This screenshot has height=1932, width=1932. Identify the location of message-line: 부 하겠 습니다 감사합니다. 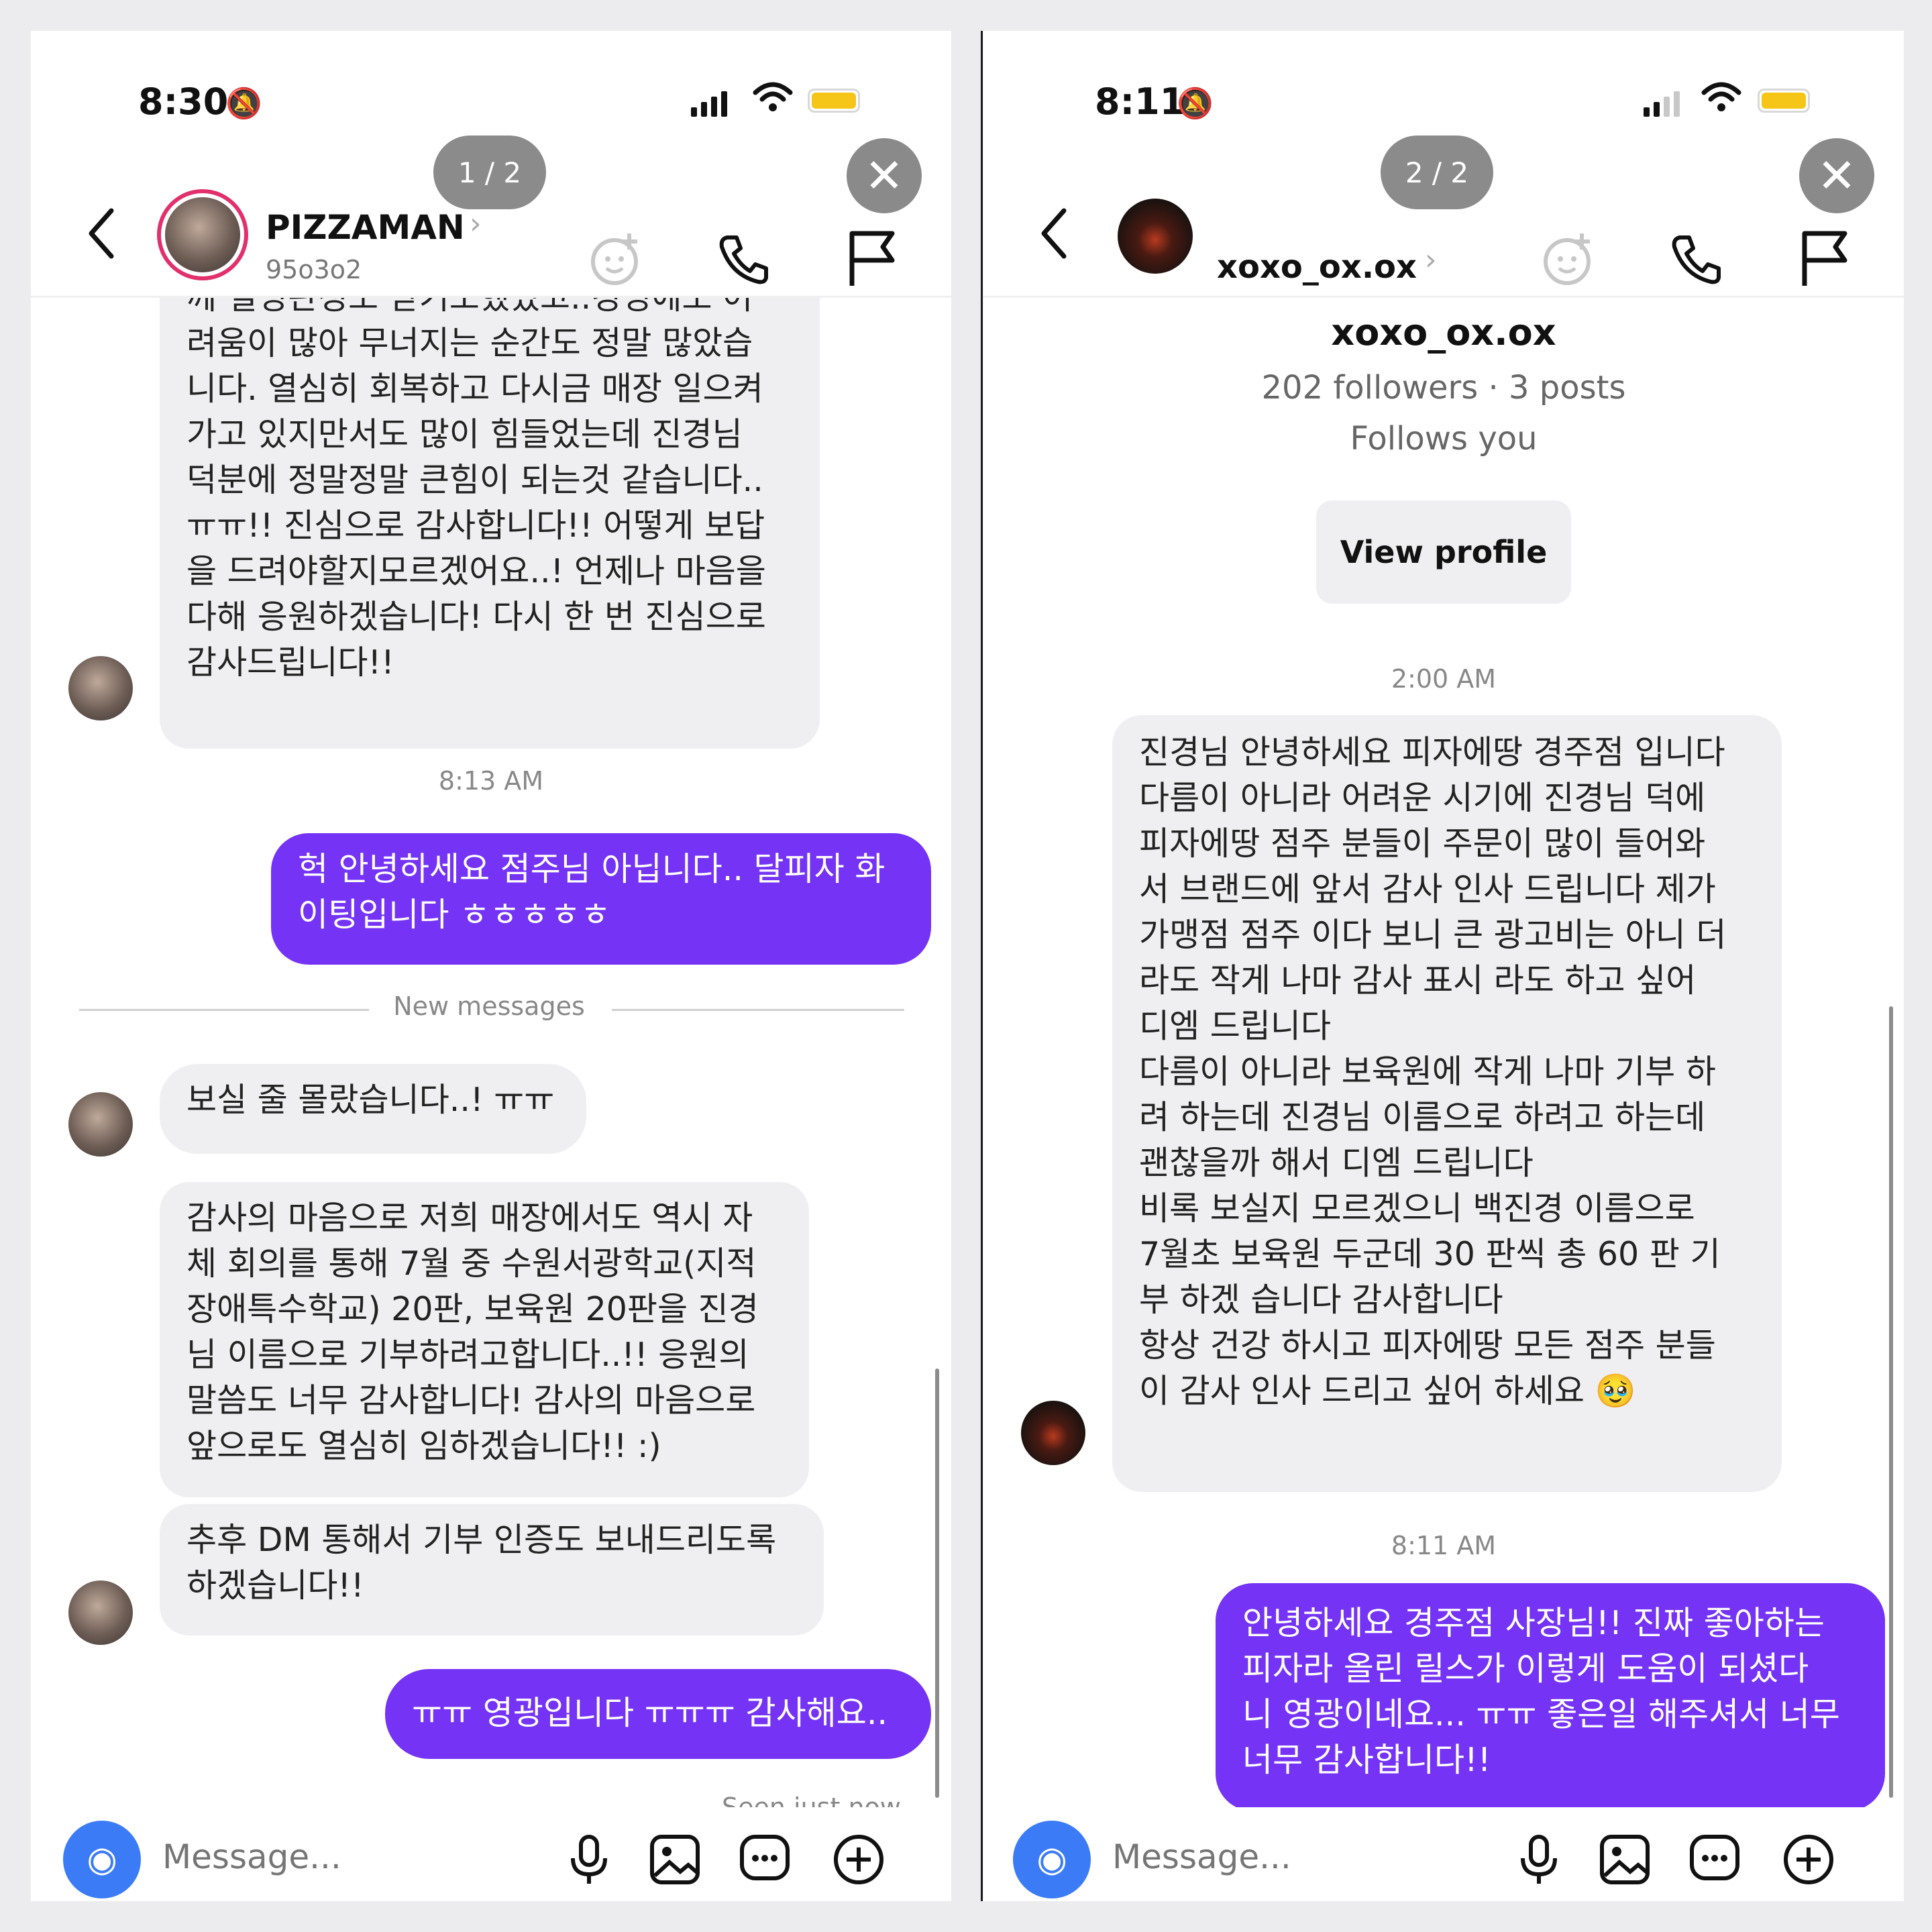
(1321, 1300).